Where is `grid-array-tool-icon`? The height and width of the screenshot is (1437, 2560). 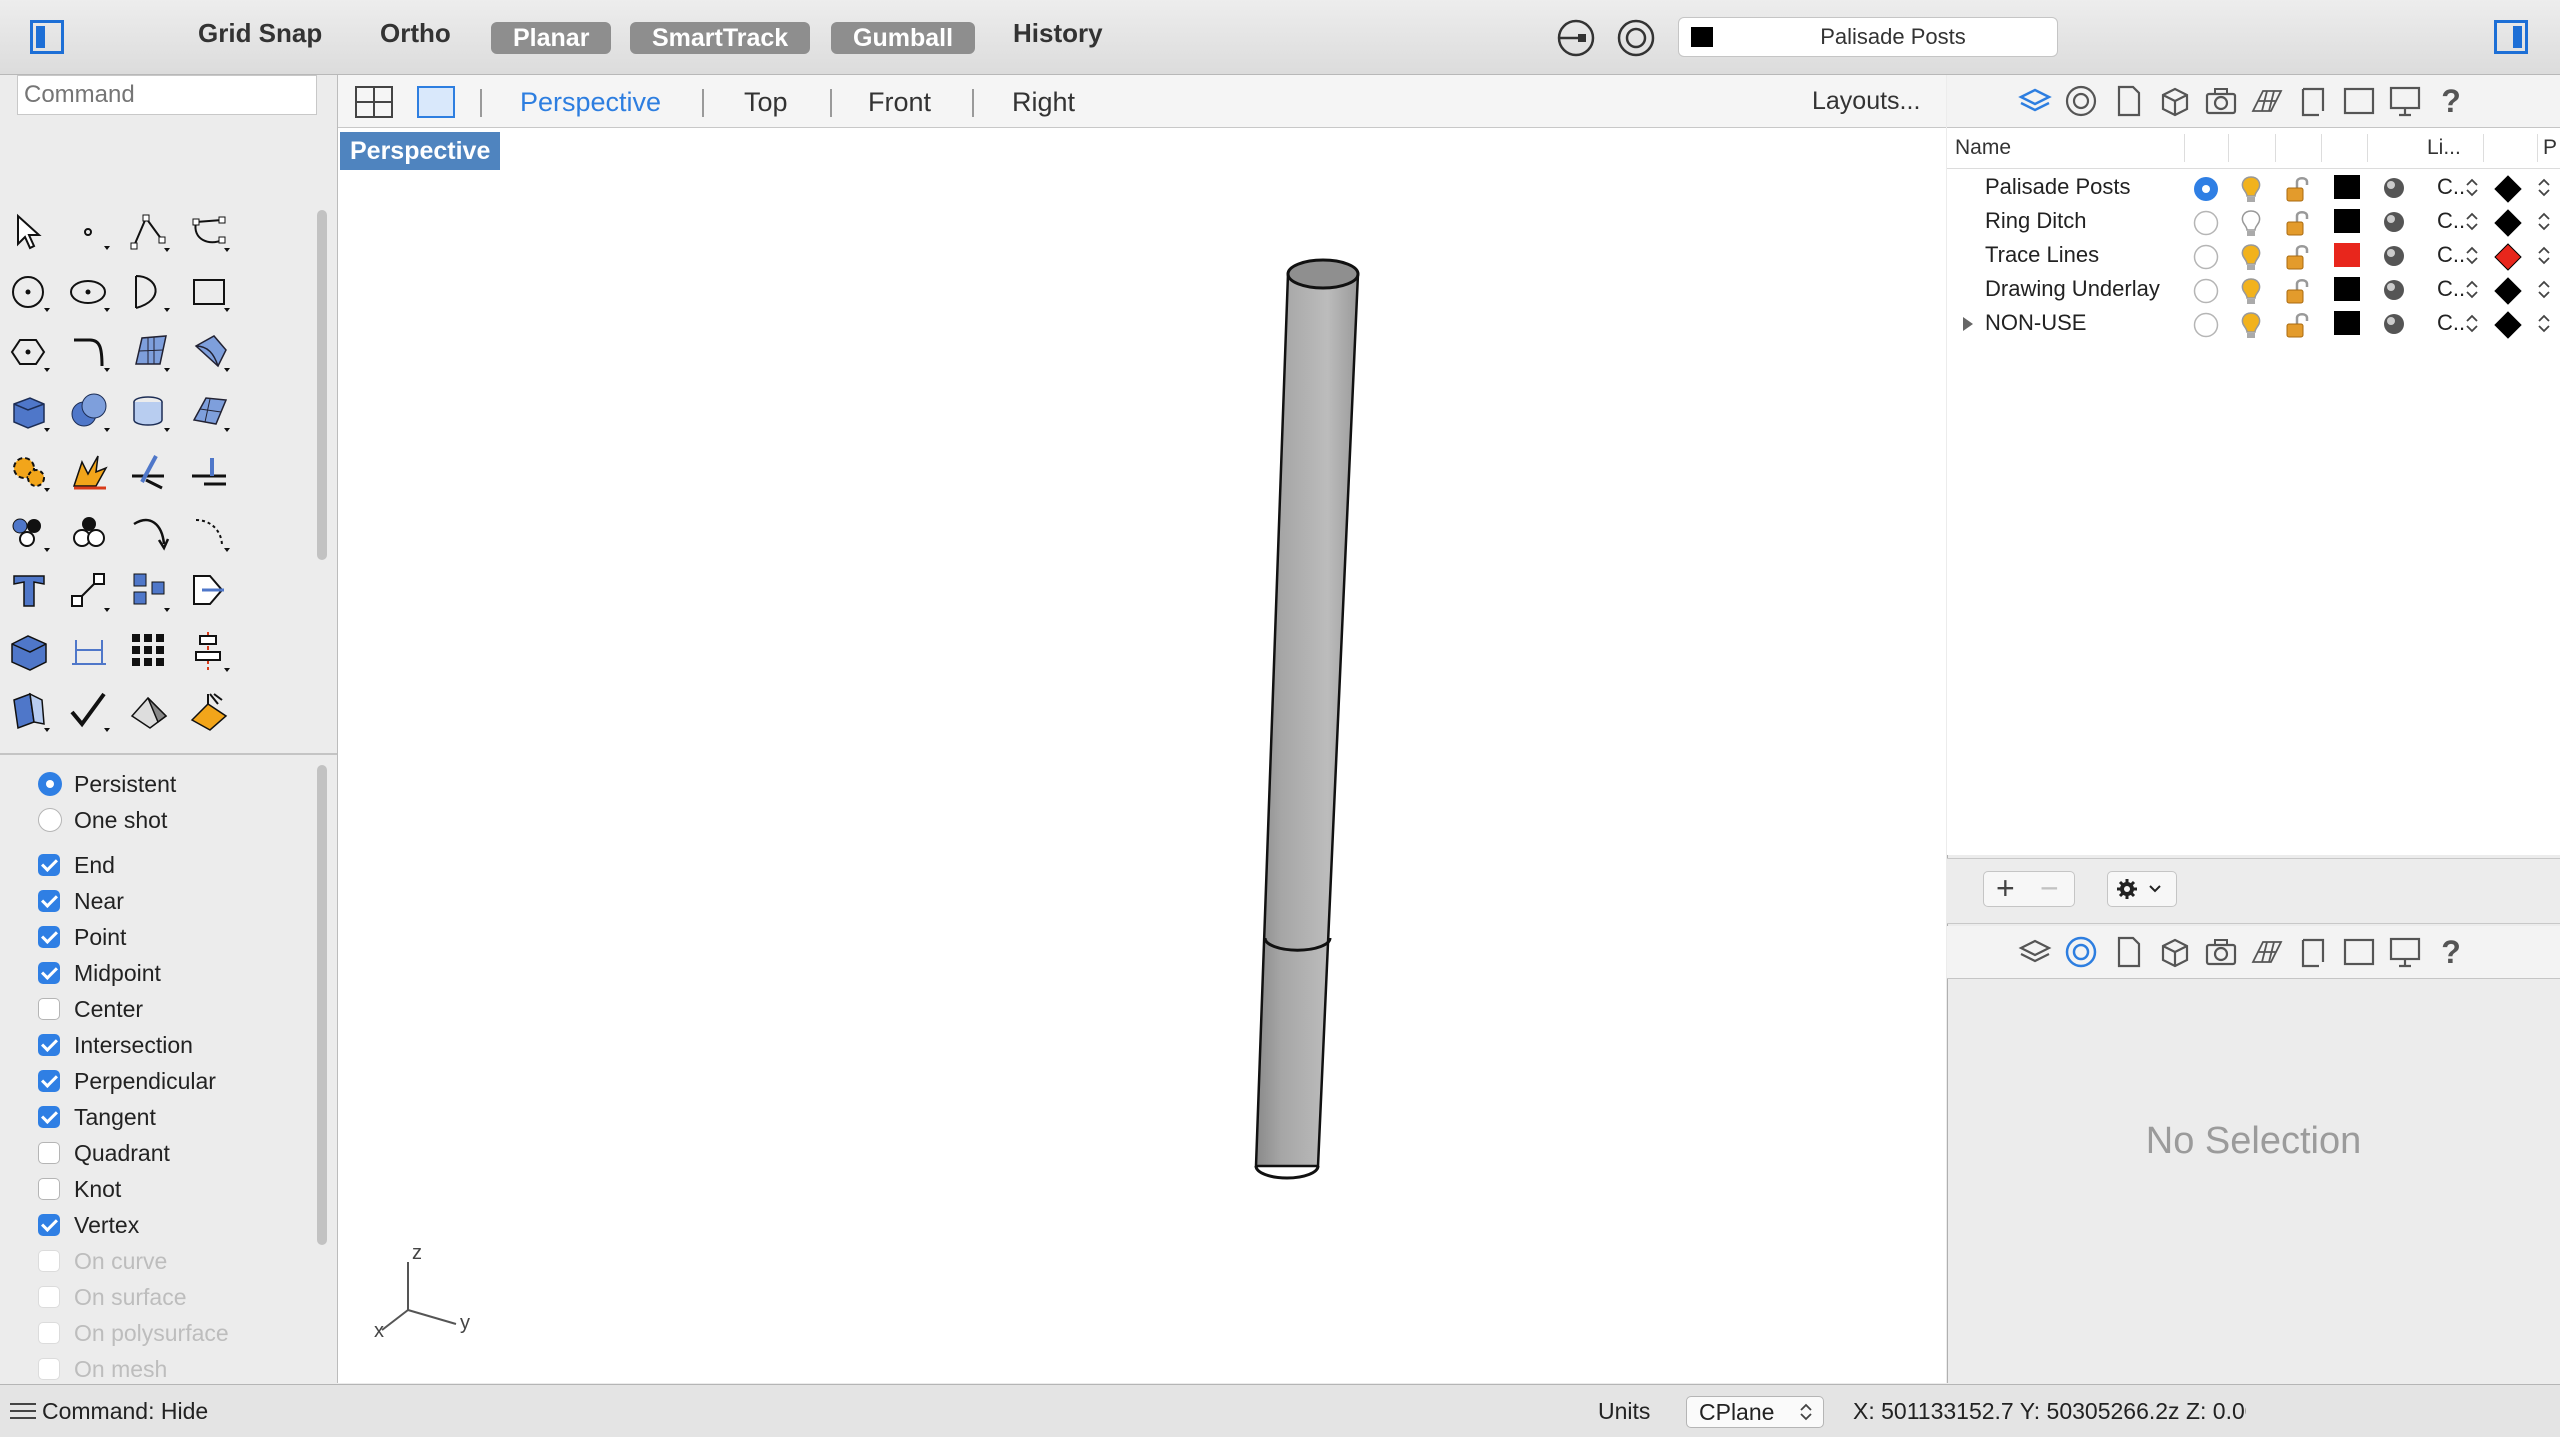 grid-array-tool-icon is located at coordinates (150, 652).